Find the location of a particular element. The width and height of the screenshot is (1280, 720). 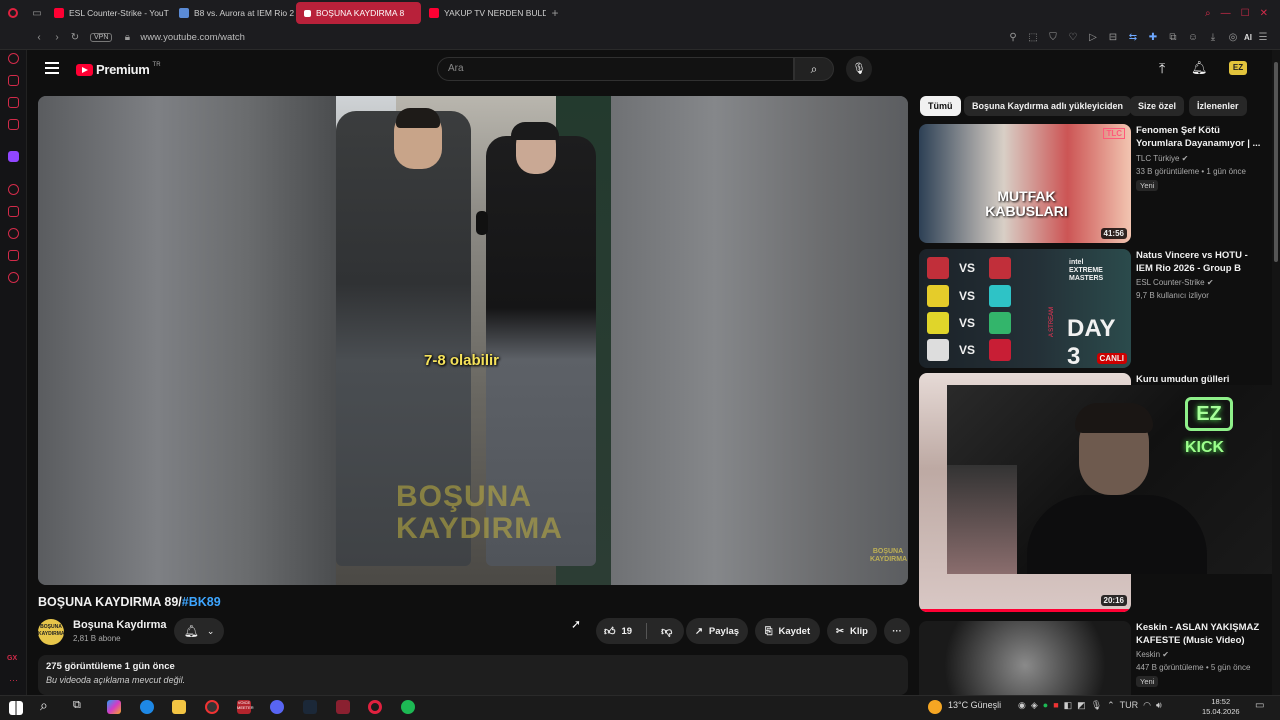

wifi-icon: ◠ is located at coordinates (1147, 705).